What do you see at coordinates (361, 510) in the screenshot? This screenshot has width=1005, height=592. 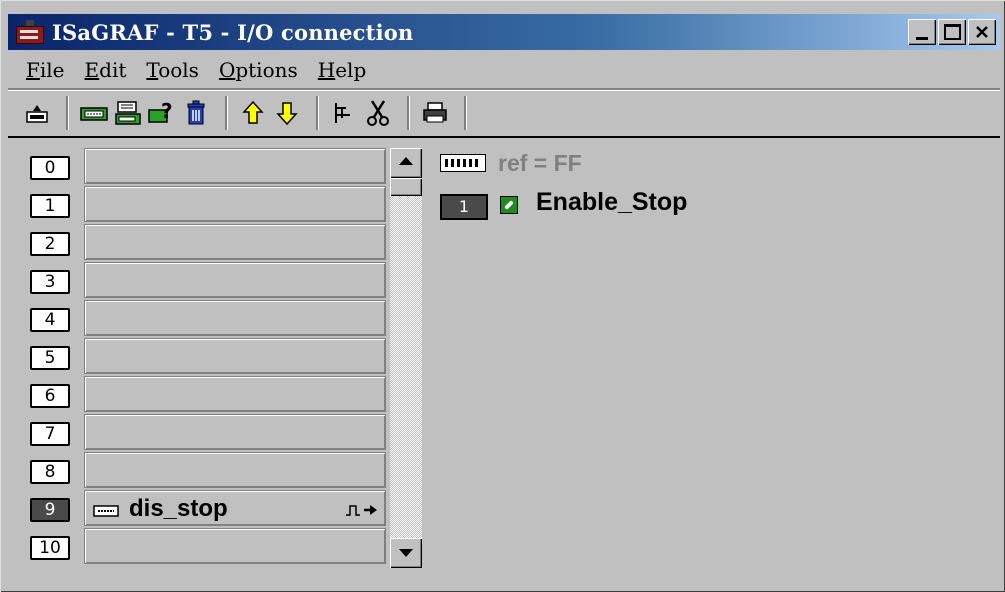 I see `digital-output-icon` at bounding box center [361, 510].